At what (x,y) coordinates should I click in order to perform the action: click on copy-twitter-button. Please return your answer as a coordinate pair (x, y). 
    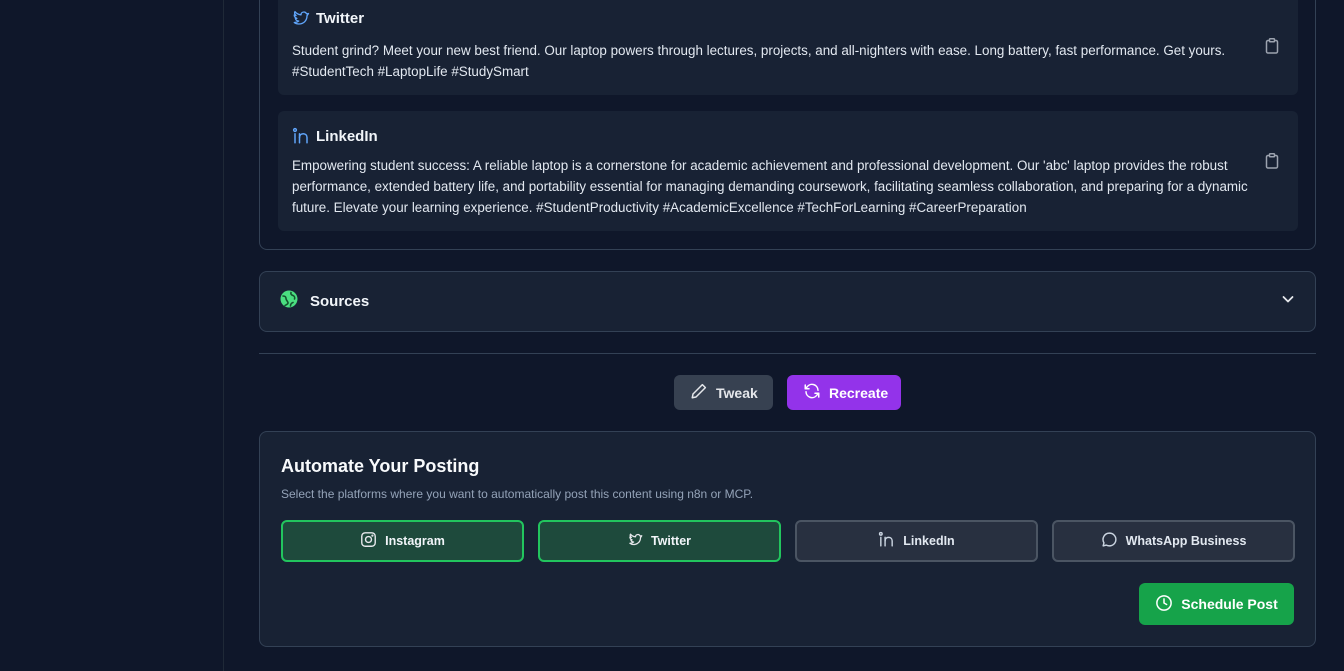
    Looking at the image, I should click on (1272, 48).